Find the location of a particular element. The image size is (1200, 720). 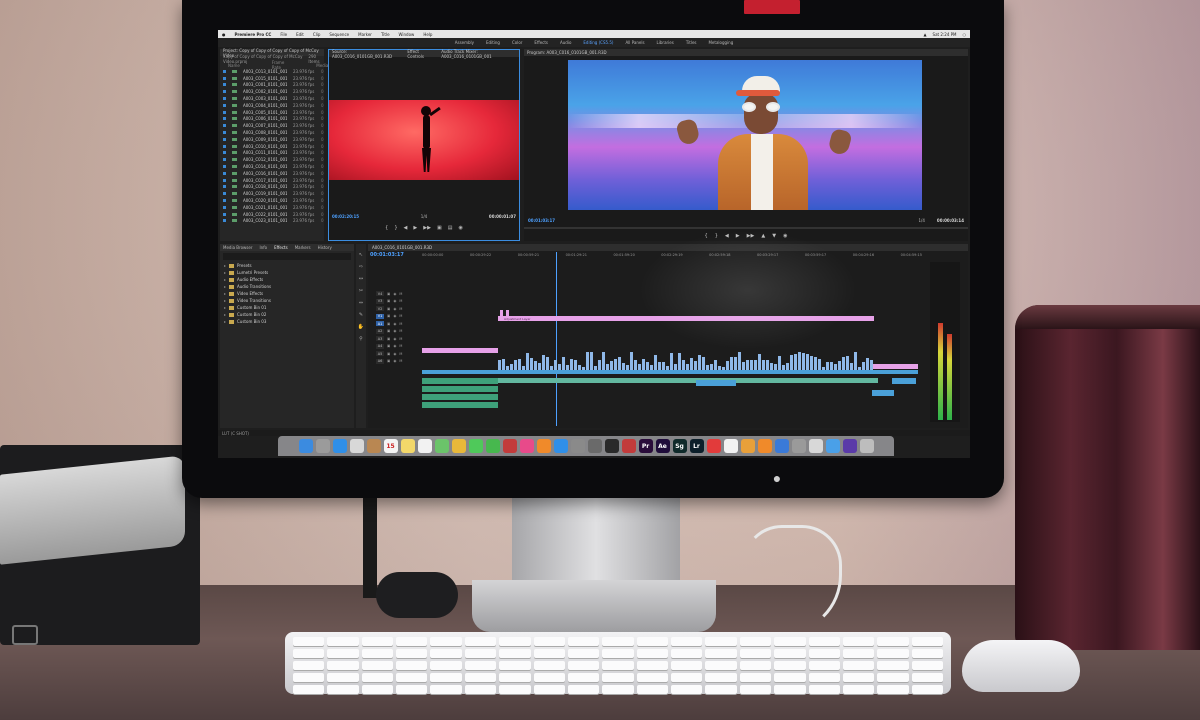

chess-icon is located at coordinates (594, 446).